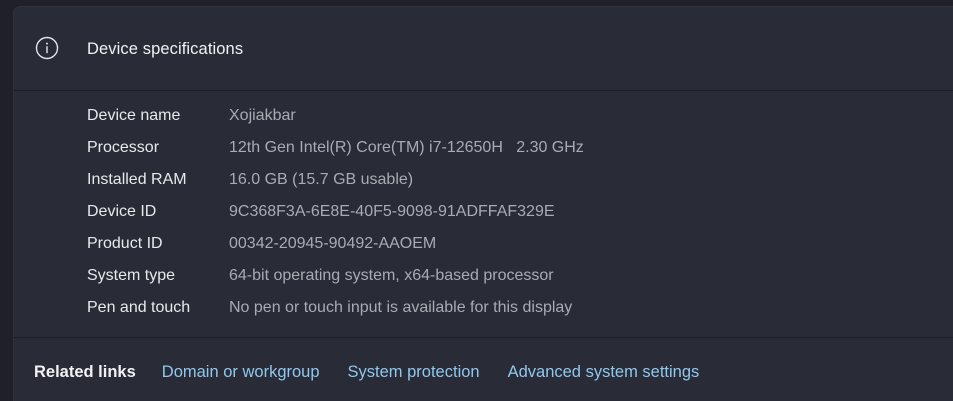 Image resolution: width=953 pixels, height=401 pixels. Describe the element at coordinates (333, 243) in the screenshot. I see `spec-value: 00342-20945-90492-AAOEM` at that location.